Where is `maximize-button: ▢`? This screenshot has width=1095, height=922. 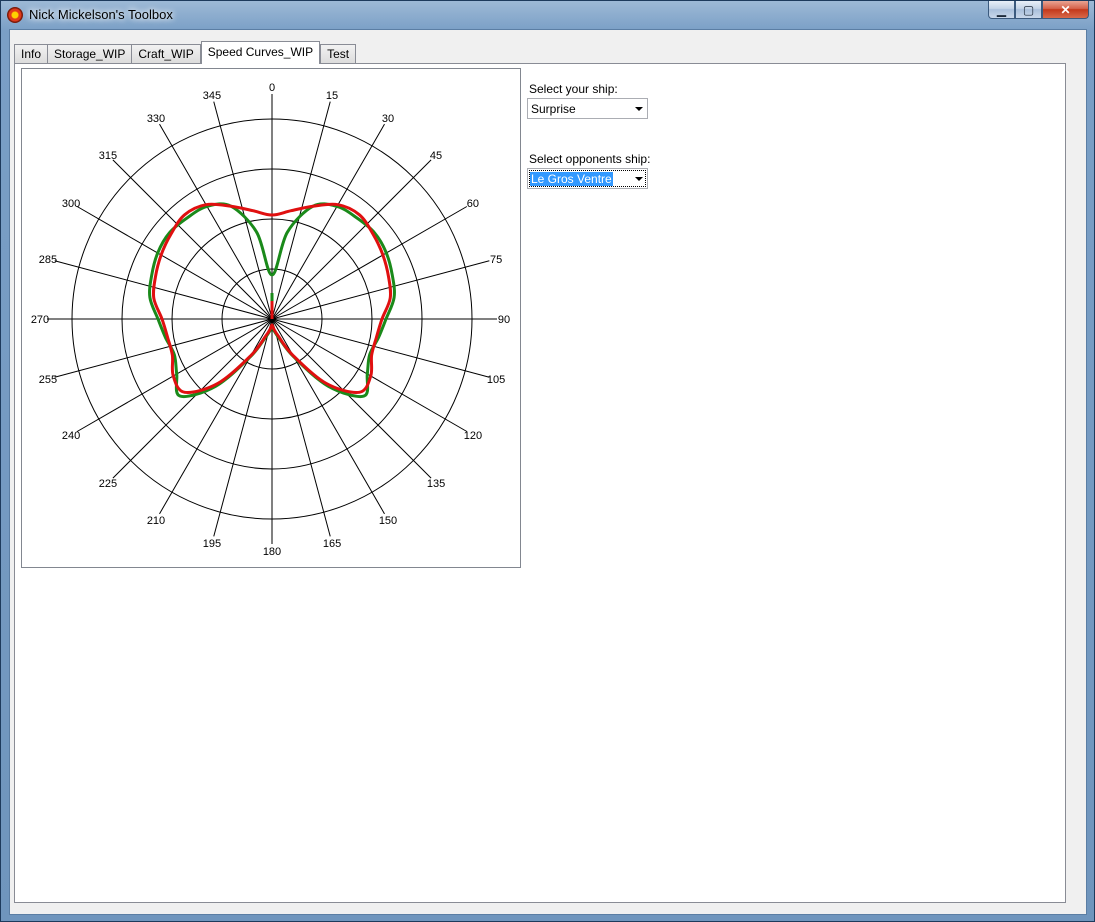 maximize-button: ▢ is located at coordinates (1028, 10).